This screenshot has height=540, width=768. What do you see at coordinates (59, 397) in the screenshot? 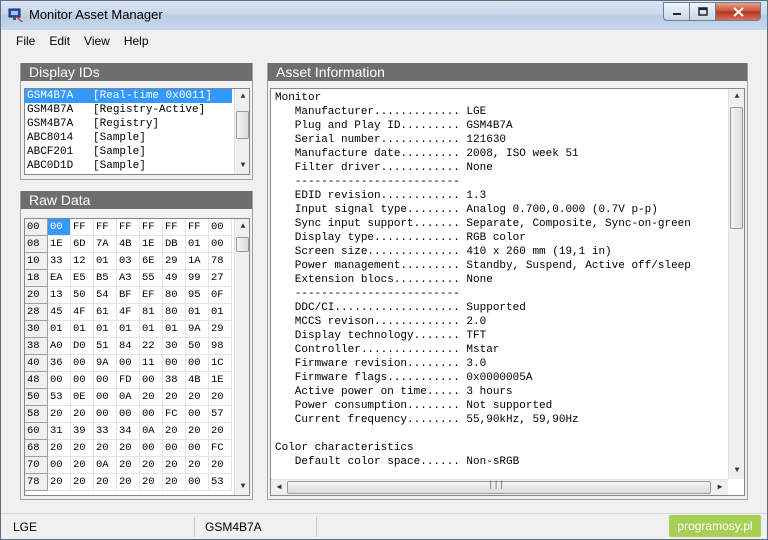
I see `byte-cell: 53` at bounding box center [59, 397].